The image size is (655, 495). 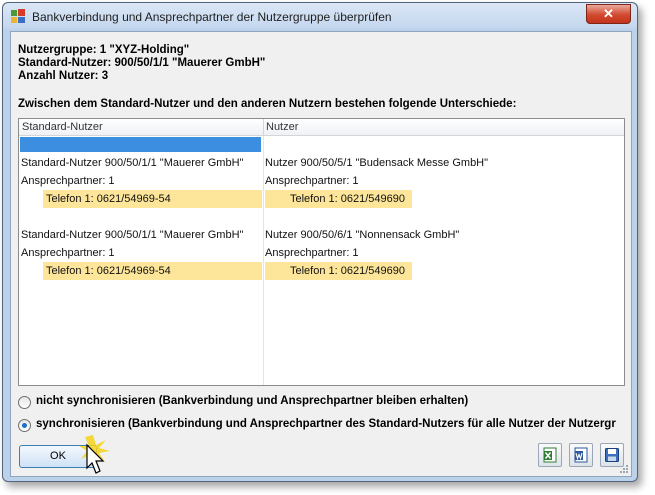 I want to click on excel-export-icon, so click(x=550, y=455).